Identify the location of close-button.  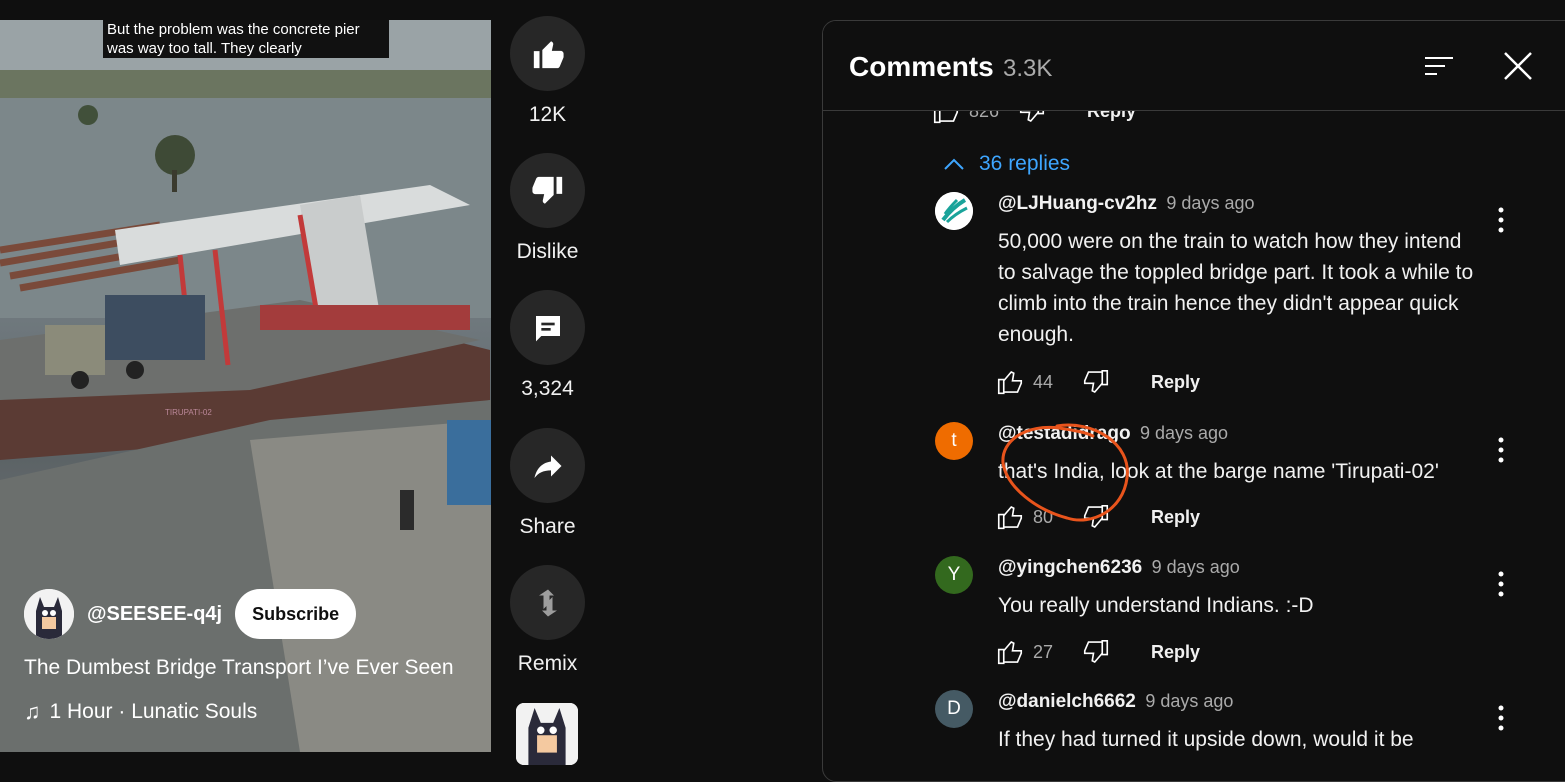
(1518, 66).